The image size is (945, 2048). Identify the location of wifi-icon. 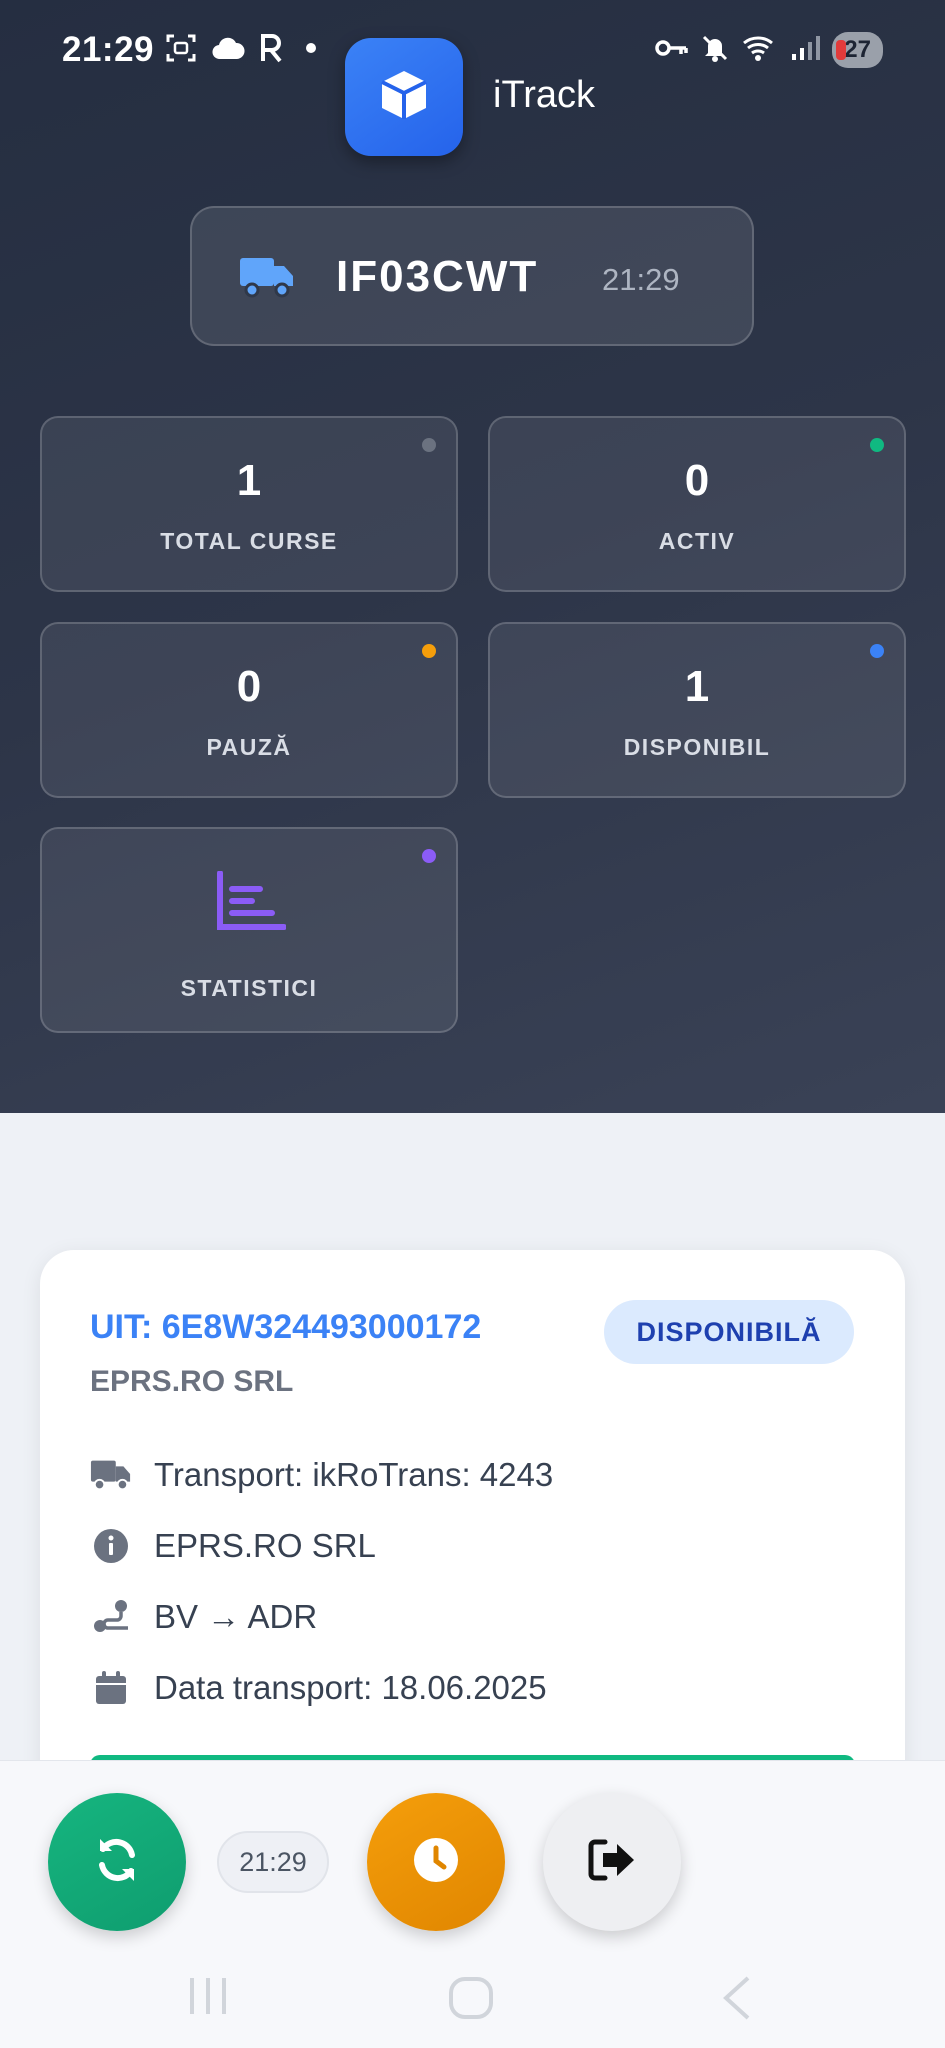
(760, 50).